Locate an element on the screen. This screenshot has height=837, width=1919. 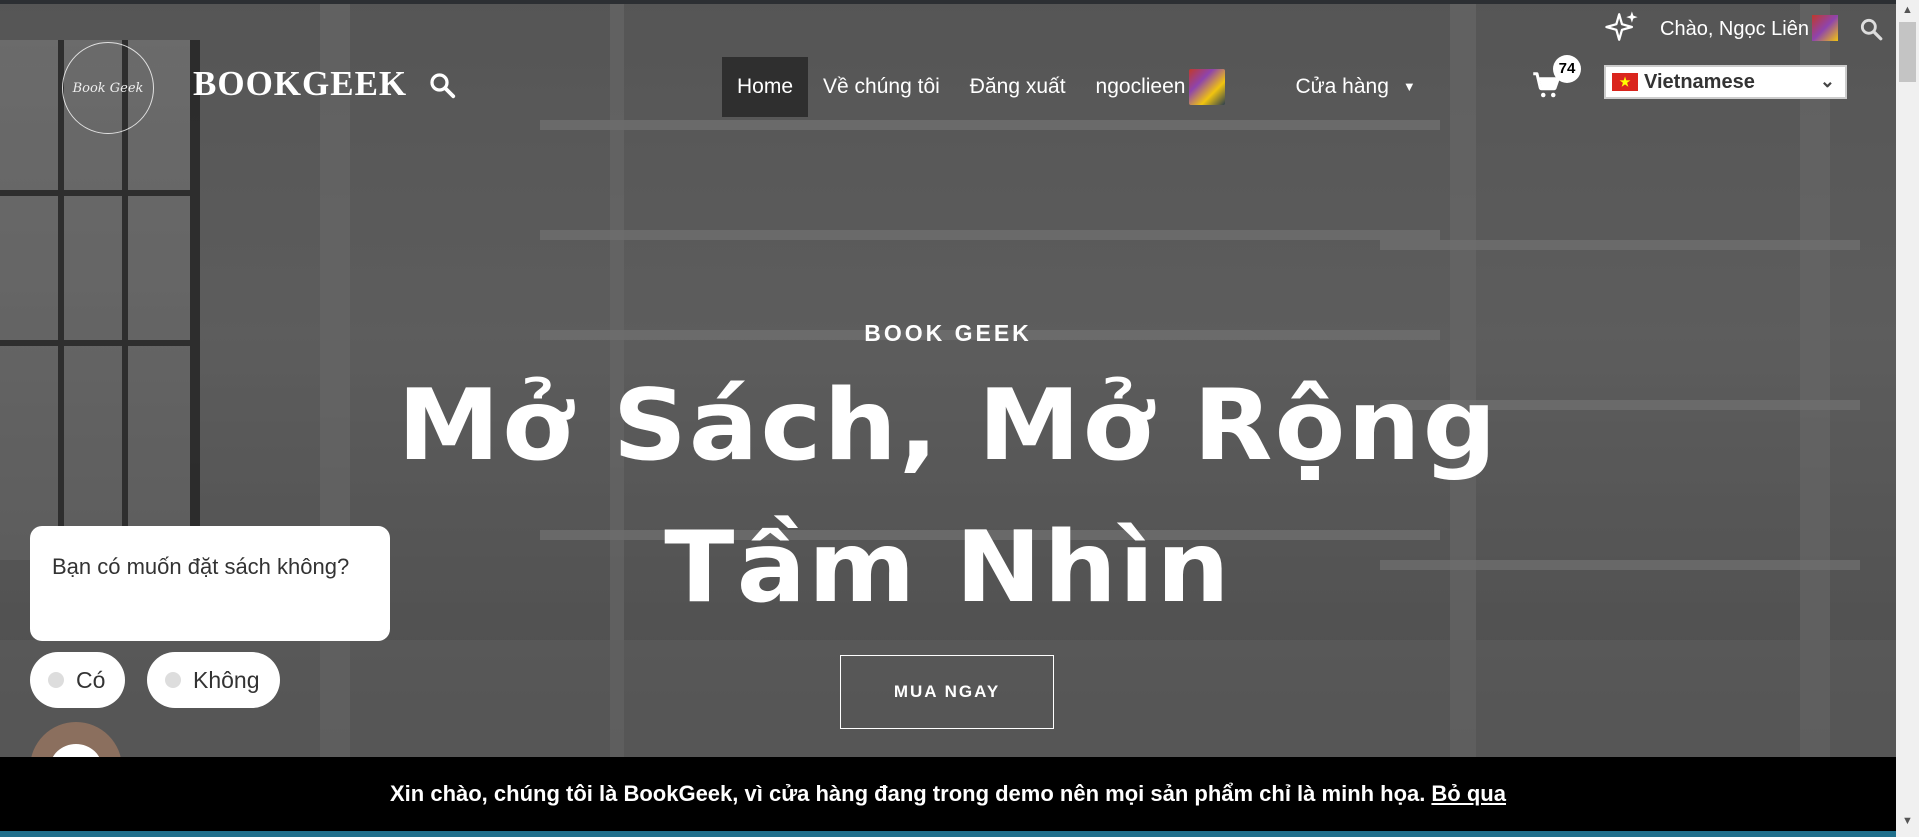
scroll-down-icon: ▼ is located at coordinates (1907, 821).